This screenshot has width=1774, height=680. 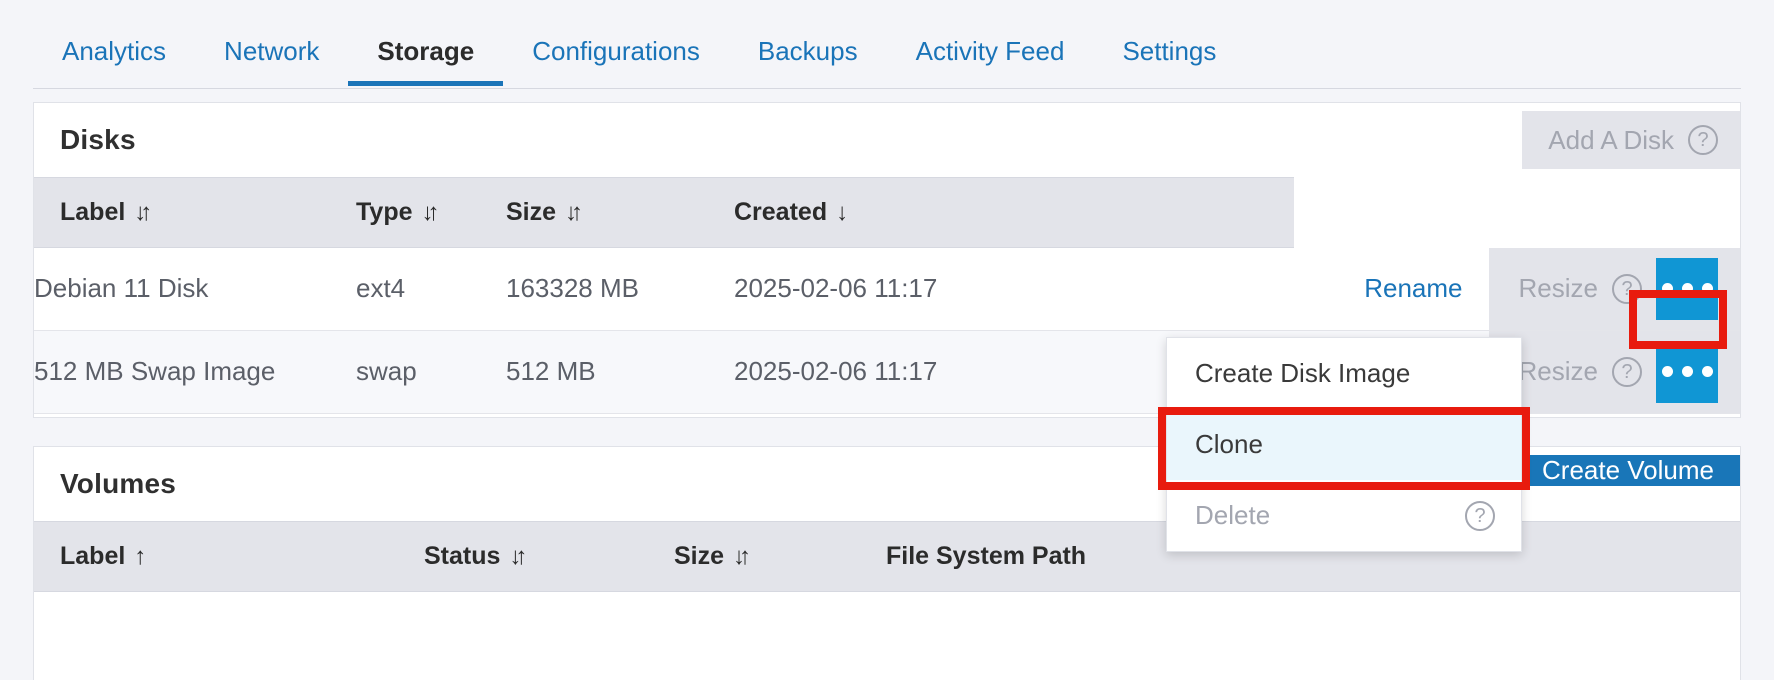 I want to click on menu-item-label: Delete, so click(x=1233, y=515).